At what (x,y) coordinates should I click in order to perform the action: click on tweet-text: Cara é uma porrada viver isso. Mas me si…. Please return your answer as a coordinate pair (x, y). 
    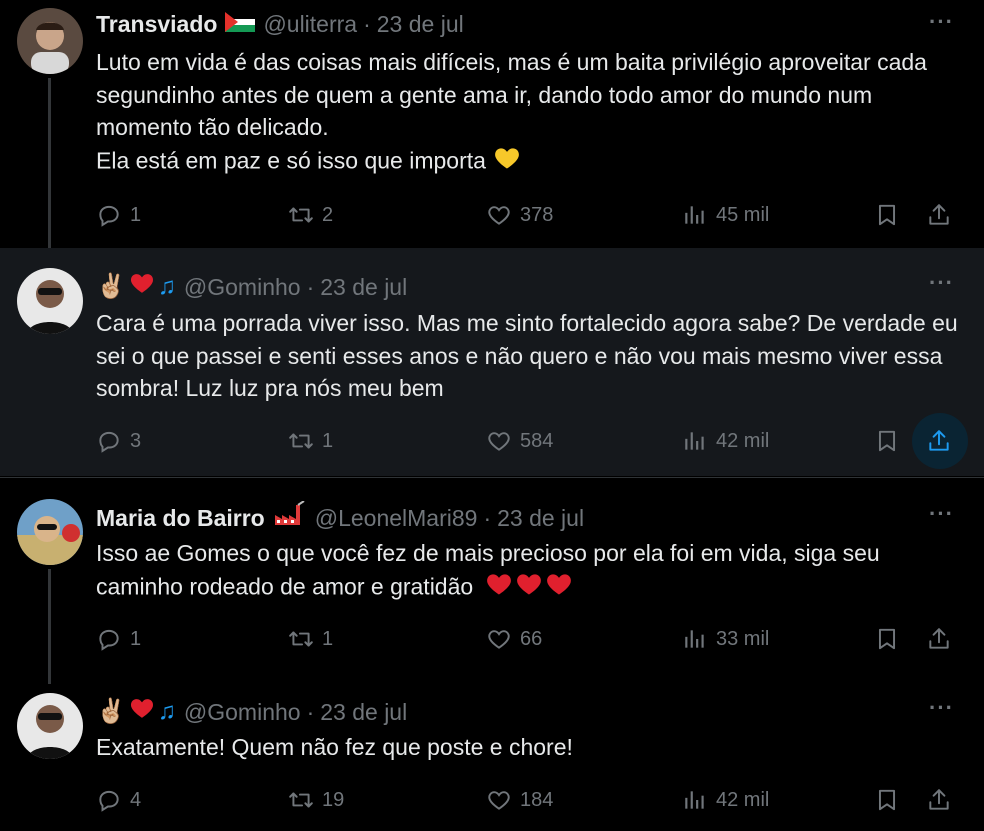
    Looking at the image, I should click on (527, 355).